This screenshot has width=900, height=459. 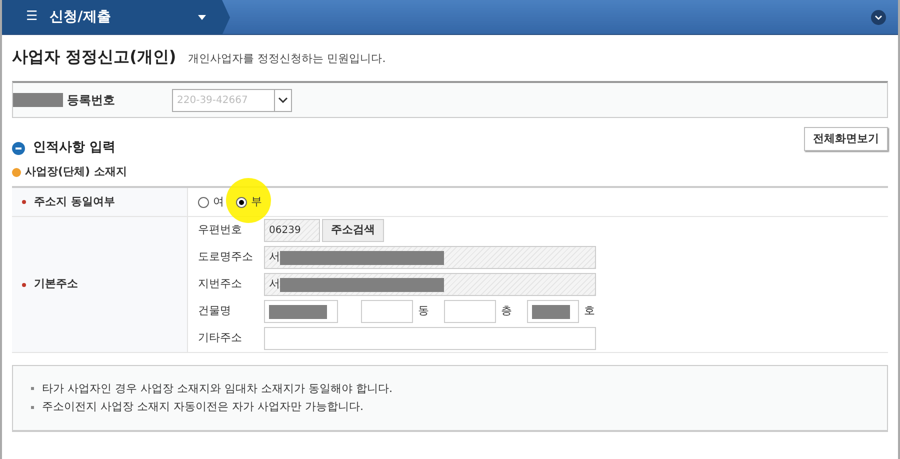 I want to click on field-label: 우편번호, so click(x=220, y=230).